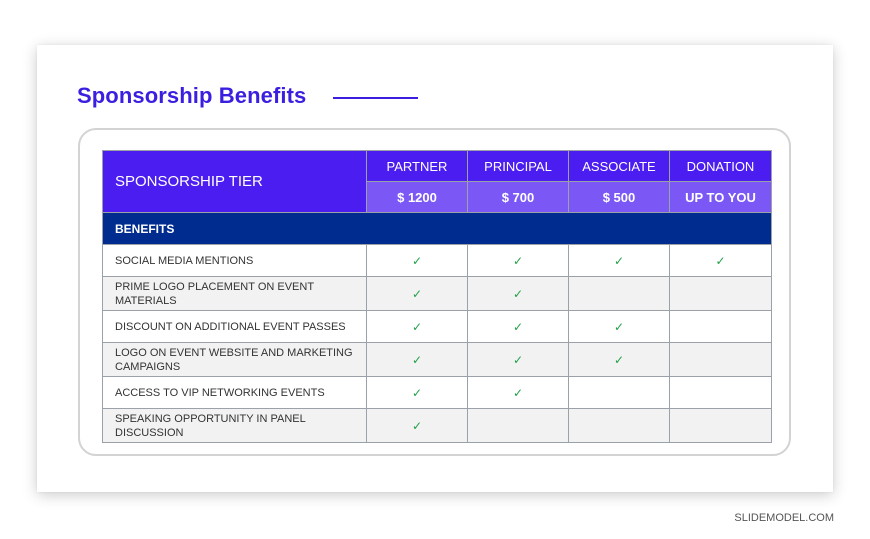 This screenshot has height=539, width=870. I want to click on tier-name: PRINCIPAL, so click(518, 166).